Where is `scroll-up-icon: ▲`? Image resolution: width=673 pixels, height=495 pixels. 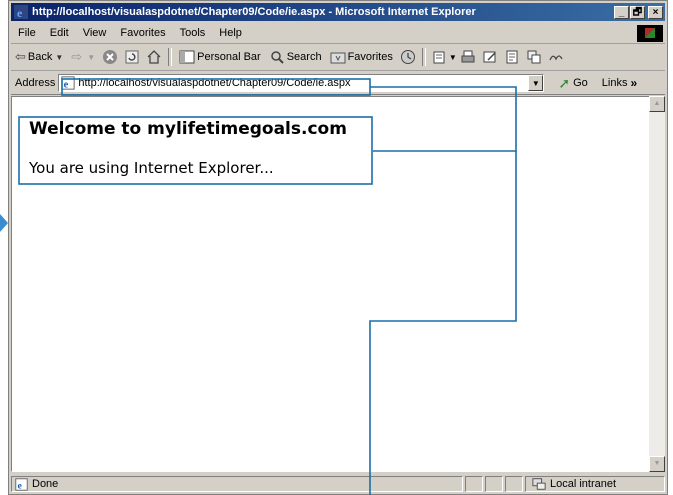
scroll-up-icon: ▲ is located at coordinates (657, 104).